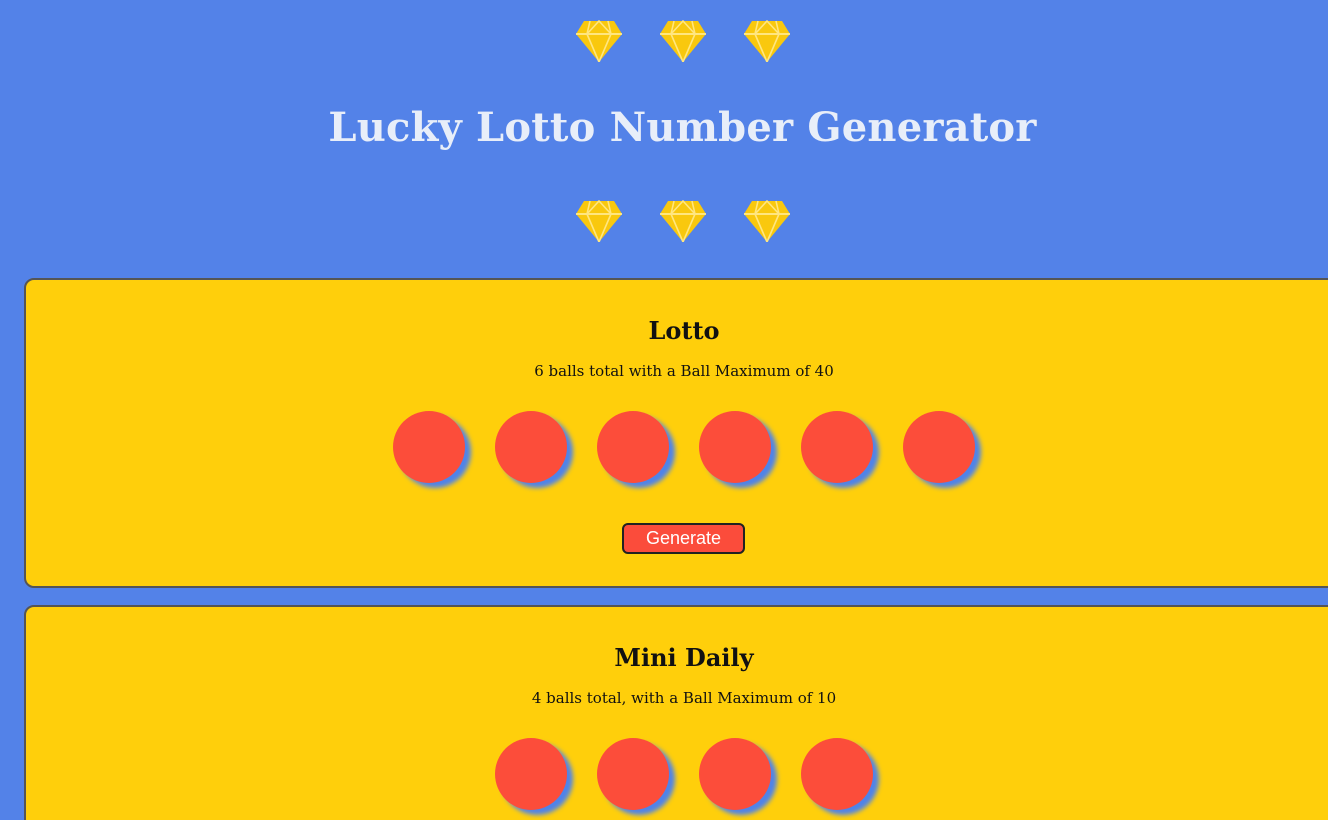 This screenshot has height=820, width=1328. Describe the element at coordinates (684, 330) in the screenshot. I see `lotto-title: Lotto` at that location.